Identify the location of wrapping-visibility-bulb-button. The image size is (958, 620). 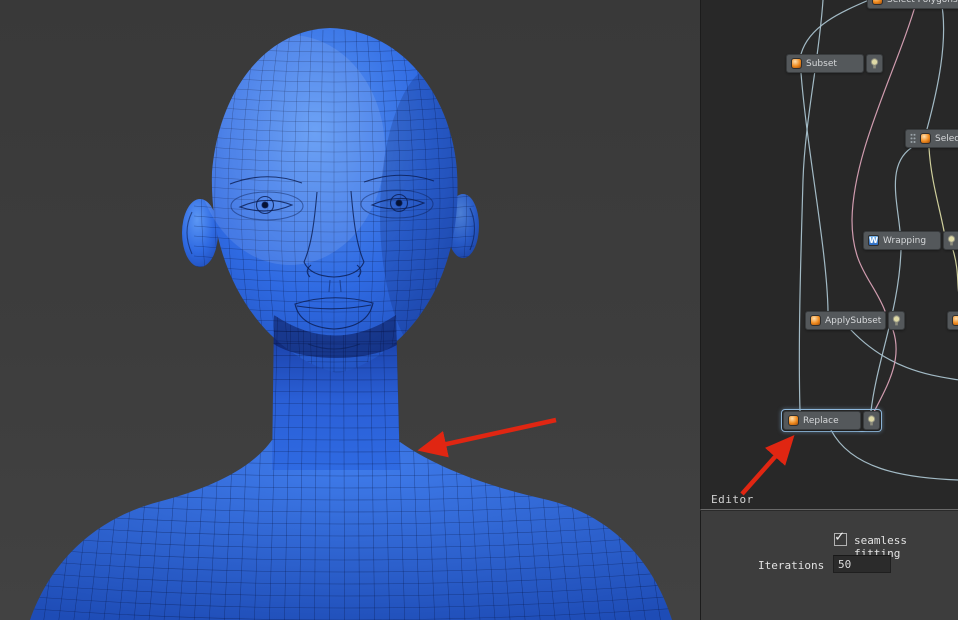
(950, 240).